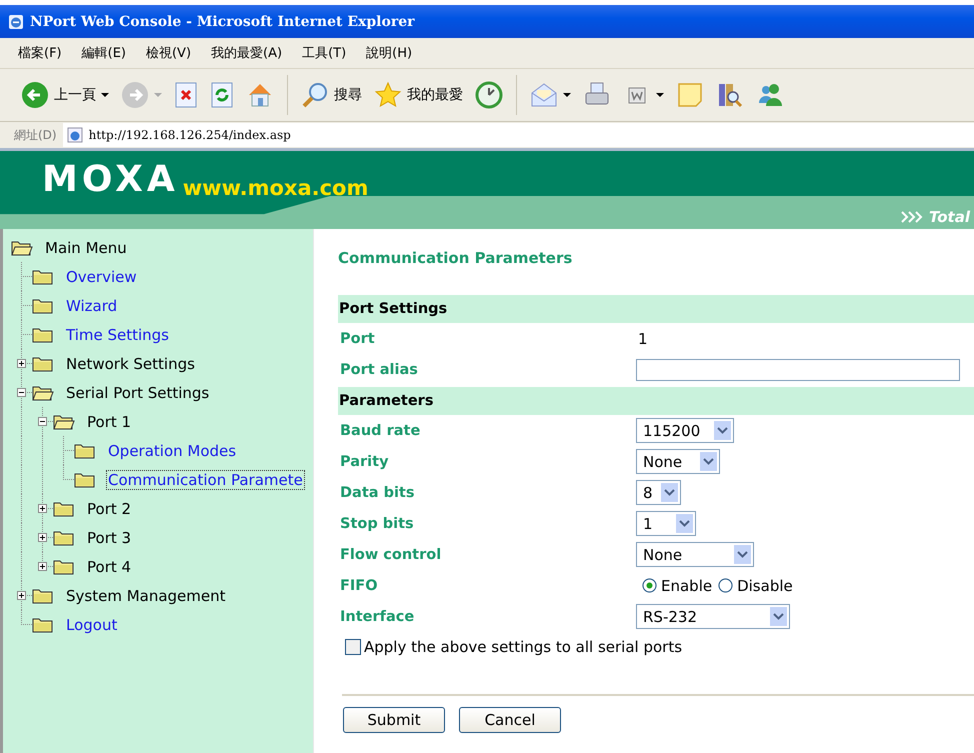 This screenshot has width=974, height=753. What do you see at coordinates (92, 624) in the screenshot?
I see `menu-item: Logout` at bounding box center [92, 624].